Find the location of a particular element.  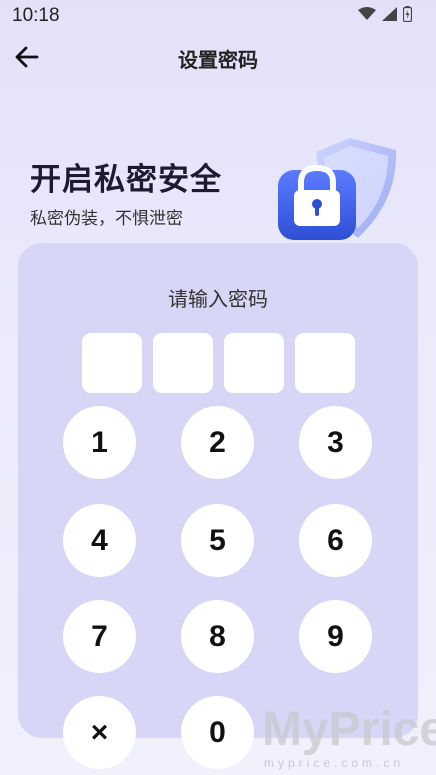

hero-subtitle: 私密伪装，不惧泄密 is located at coordinates (106, 219).